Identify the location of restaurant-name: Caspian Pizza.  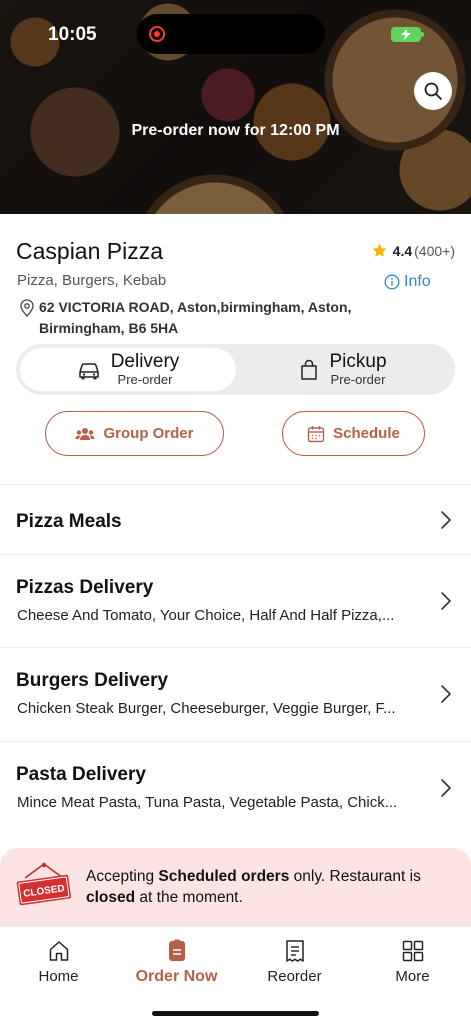
(90, 251).